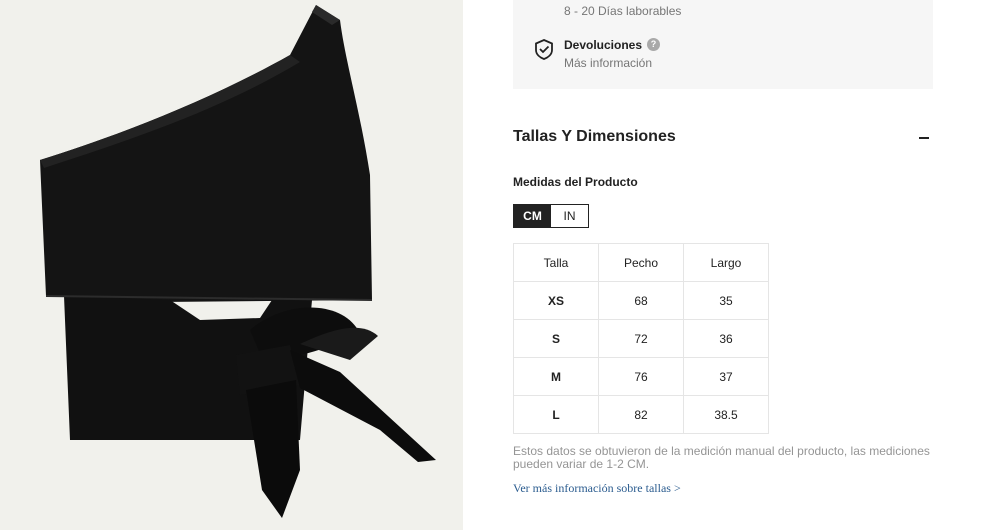 The width and height of the screenshot is (992, 530). I want to click on table-cell: 72, so click(641, 338).